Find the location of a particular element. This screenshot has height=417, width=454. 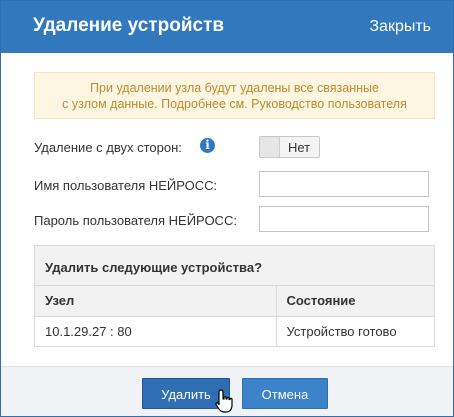

info-icon: i is located at coordinates (207, 145).